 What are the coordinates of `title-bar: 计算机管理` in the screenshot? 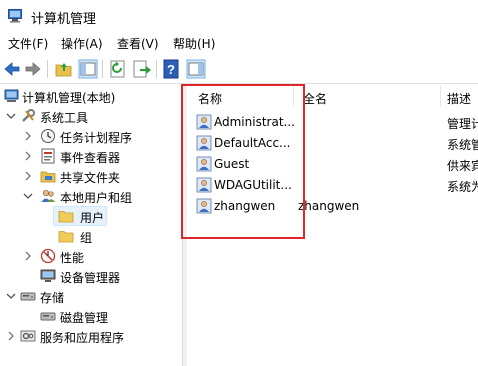 It's located at (239, 16).